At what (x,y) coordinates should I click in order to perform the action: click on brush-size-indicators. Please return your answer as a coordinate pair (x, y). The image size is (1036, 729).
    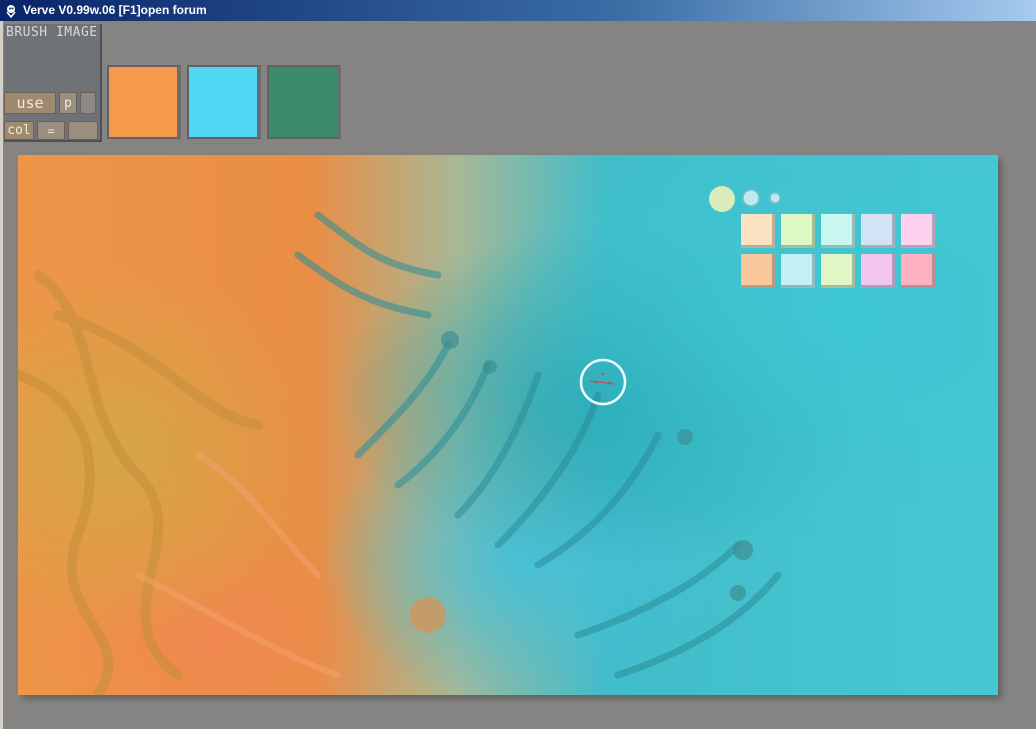
    Looking at the image, I should click on (745, 199).